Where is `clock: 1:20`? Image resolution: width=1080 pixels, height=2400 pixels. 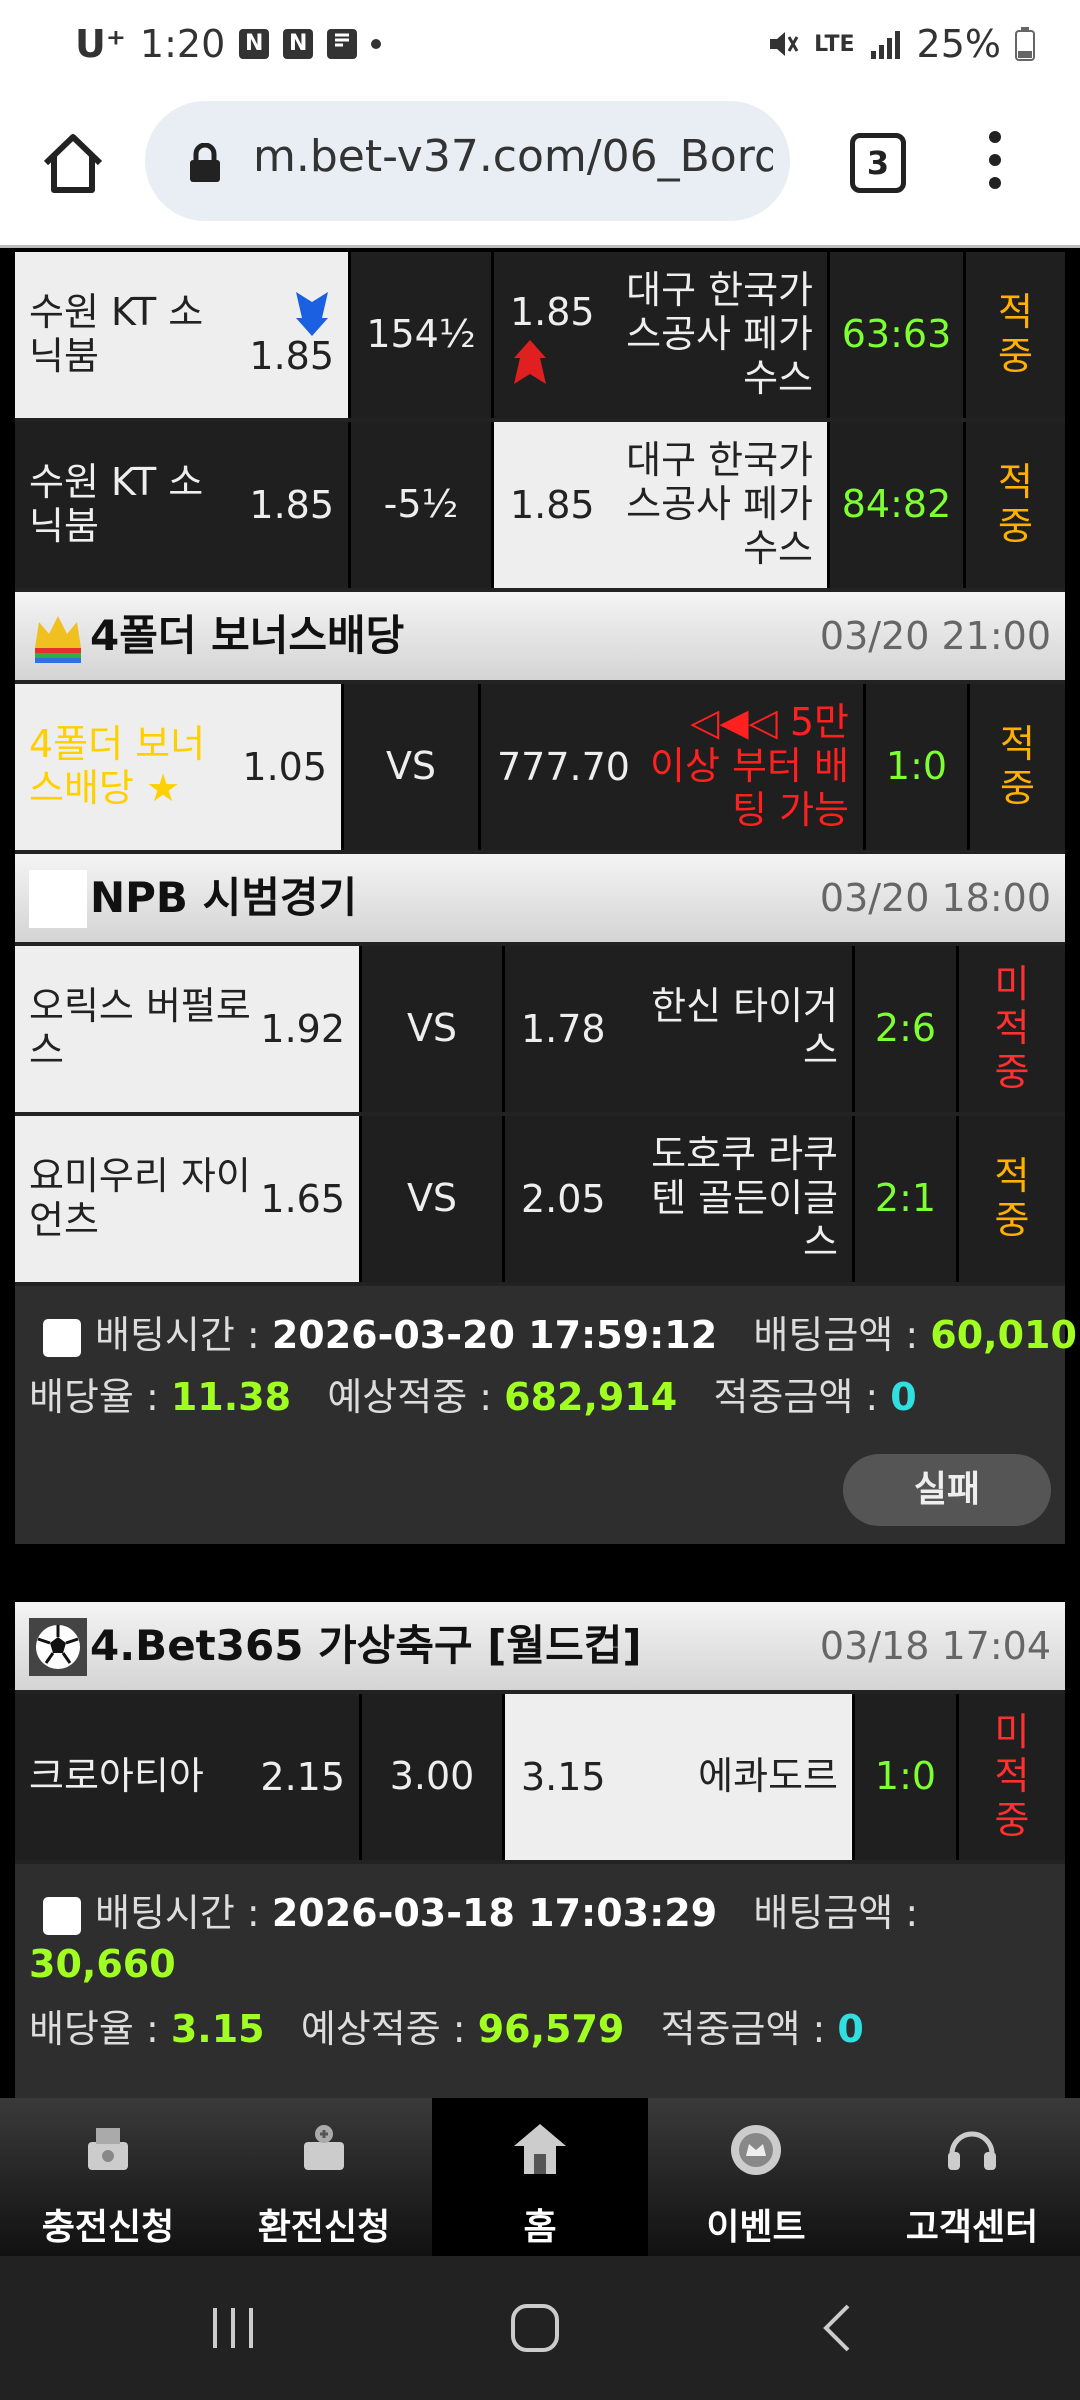 clock: 1:20 is located at coordinates (182, 44).